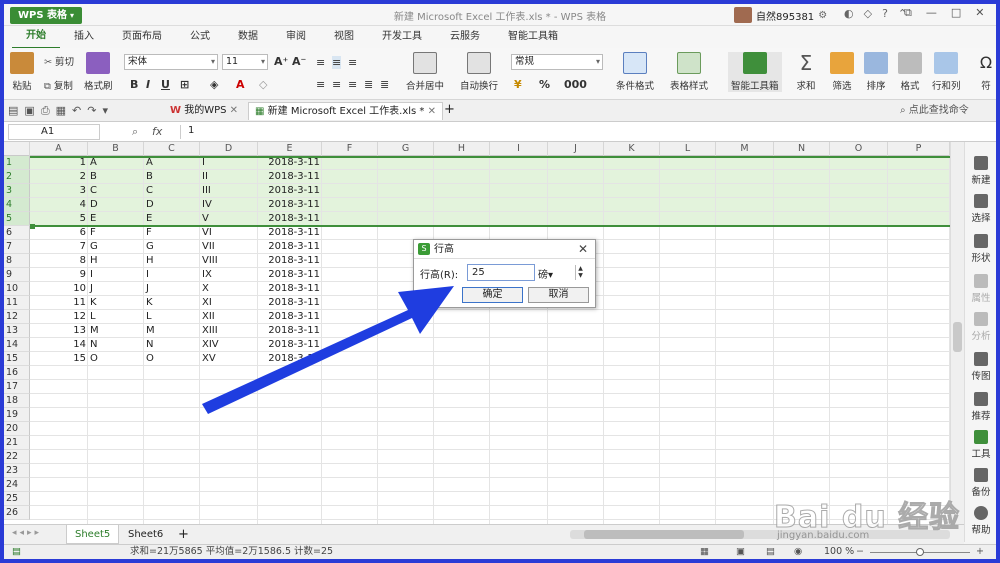  What do you see at coordinates (957, 337) in the screenshot?
I see `scroll-thumb` at bounding box center [957, 337].